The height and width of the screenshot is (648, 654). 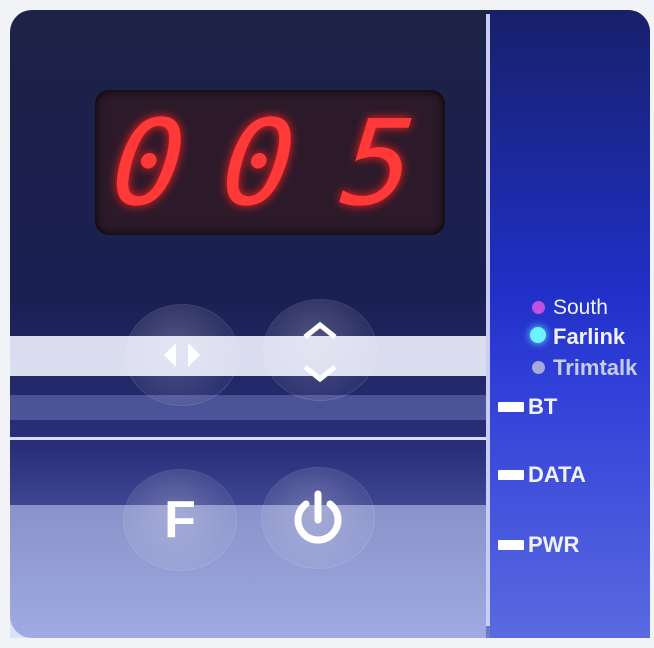 I want to click on power-icon, so click(x=318, y=517).